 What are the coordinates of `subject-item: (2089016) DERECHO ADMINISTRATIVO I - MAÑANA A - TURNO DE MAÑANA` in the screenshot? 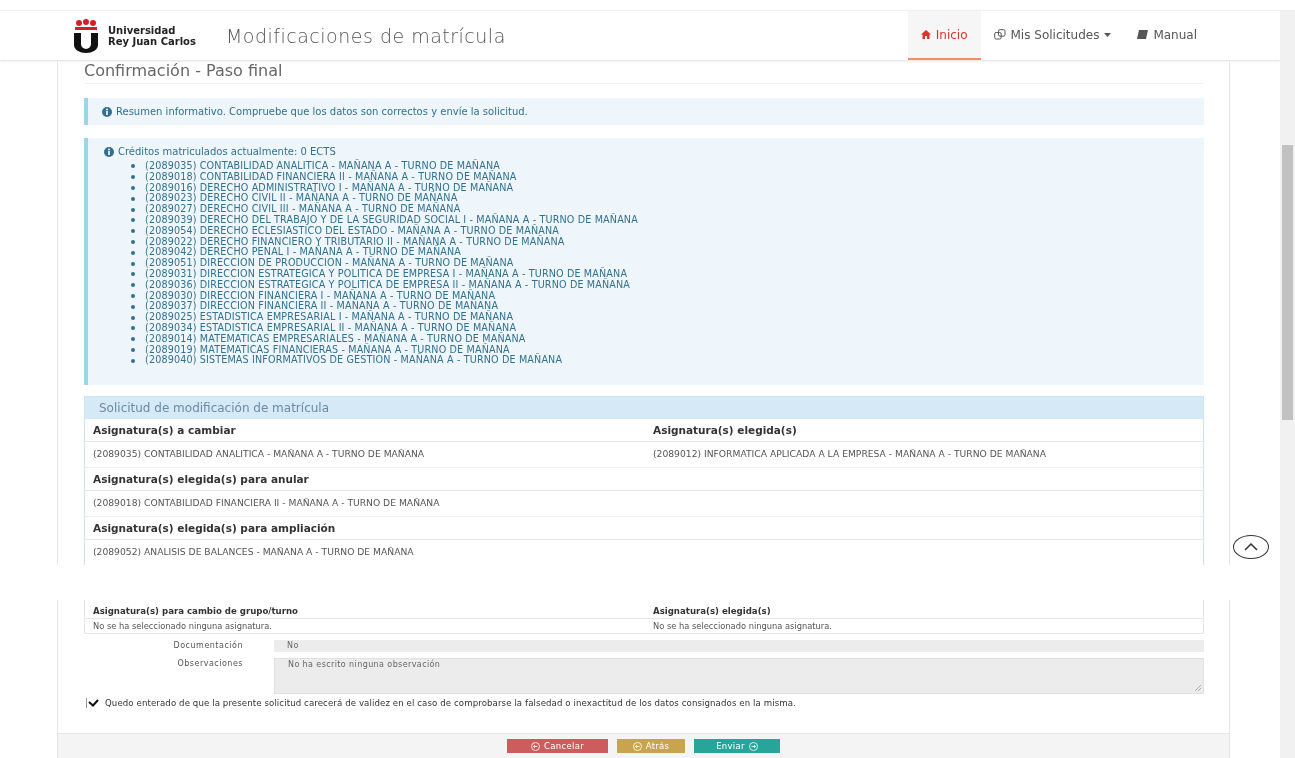 It's located at (329, 187).